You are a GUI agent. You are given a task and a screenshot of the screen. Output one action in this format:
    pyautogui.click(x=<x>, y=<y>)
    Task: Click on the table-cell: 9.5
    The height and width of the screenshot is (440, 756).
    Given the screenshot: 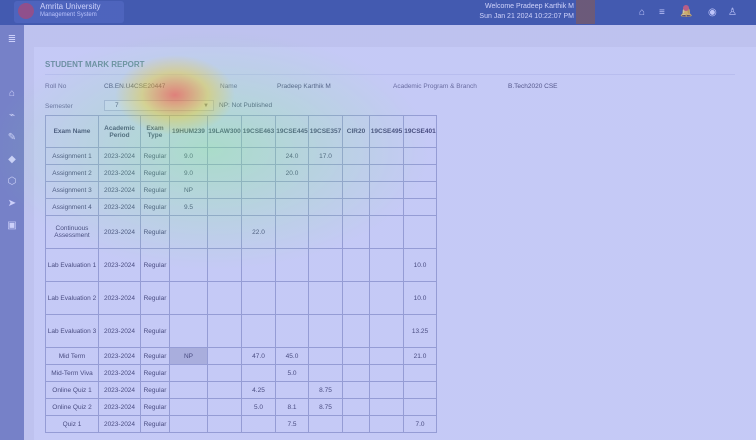 What is the action you would take?
    pyautogui.click(x=188, y=207)
    